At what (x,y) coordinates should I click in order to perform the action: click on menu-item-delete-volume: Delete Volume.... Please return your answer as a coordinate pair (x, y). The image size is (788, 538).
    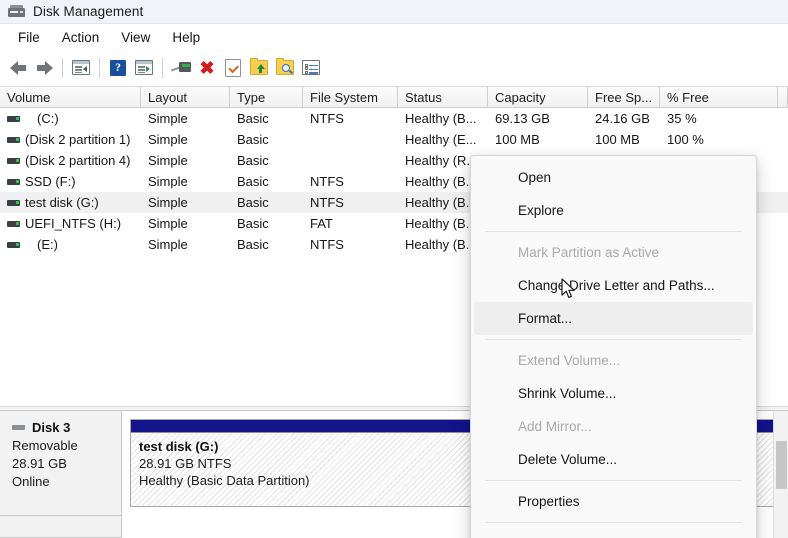
    Looking at the image, I should click on (613, 459).